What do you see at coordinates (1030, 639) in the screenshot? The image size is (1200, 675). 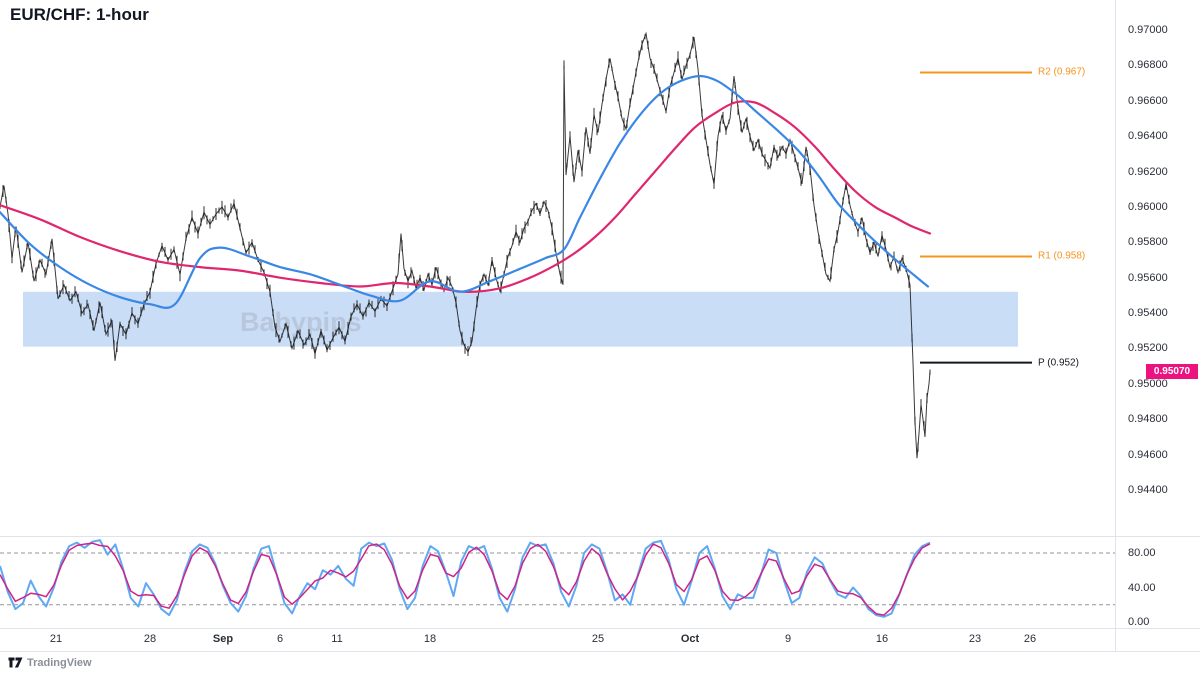 I see `time-tick-label: 26` at bounding box center [1030, 639].